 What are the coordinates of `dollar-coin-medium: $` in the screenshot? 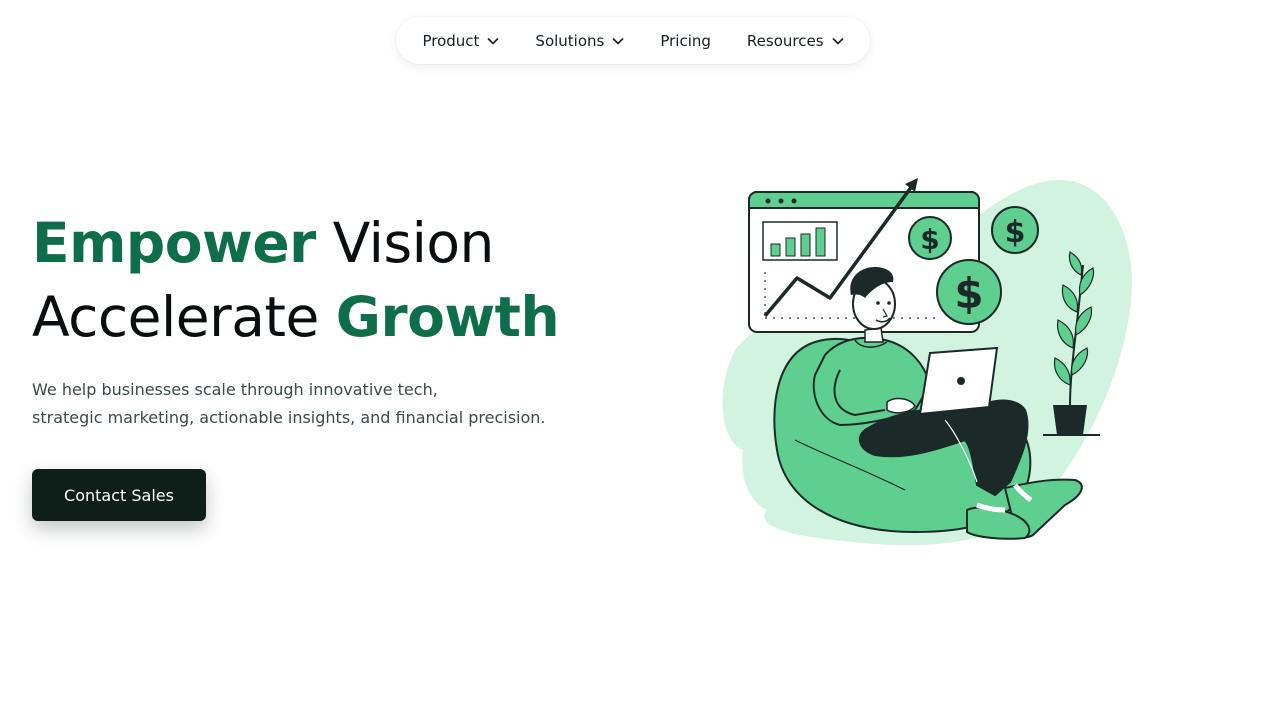 It's located at (930, 238).